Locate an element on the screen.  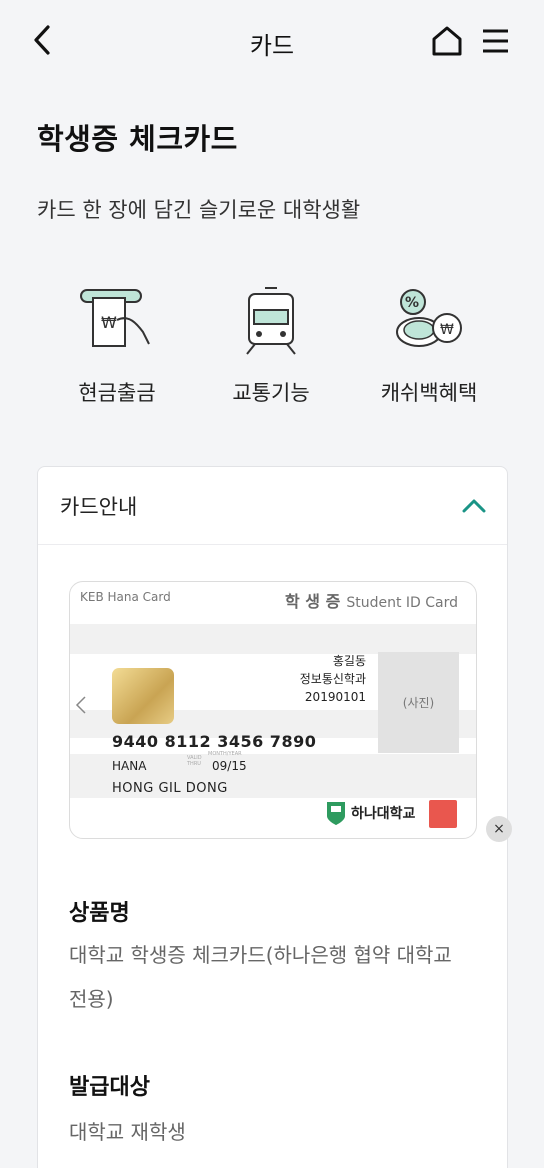
card-holder-name: HONG GIL DONG is located at coordinates (170, 788).